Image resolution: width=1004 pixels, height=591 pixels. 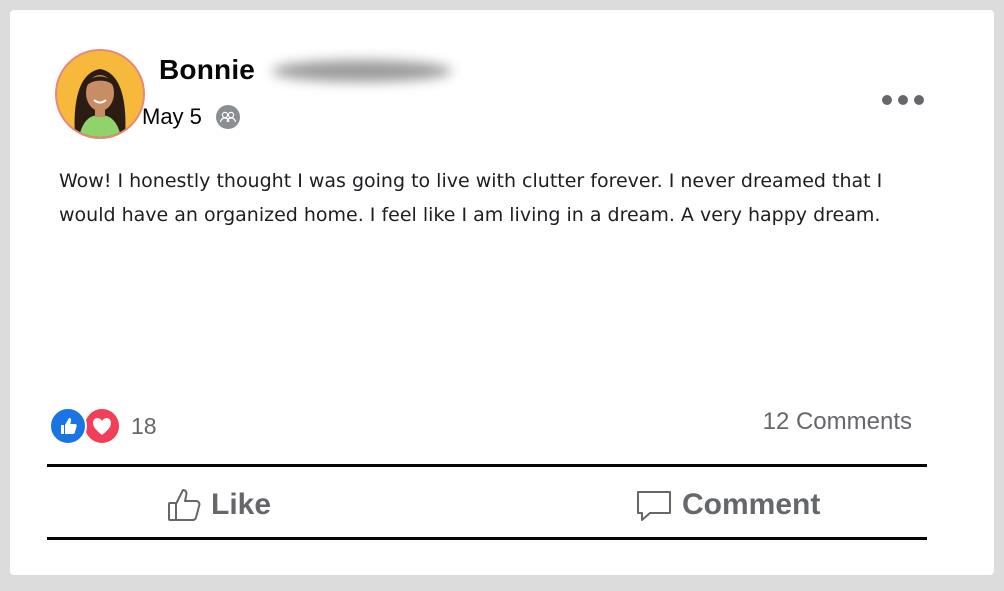 I want to click on comment-bubble-icon, so click(x=654, y=506).